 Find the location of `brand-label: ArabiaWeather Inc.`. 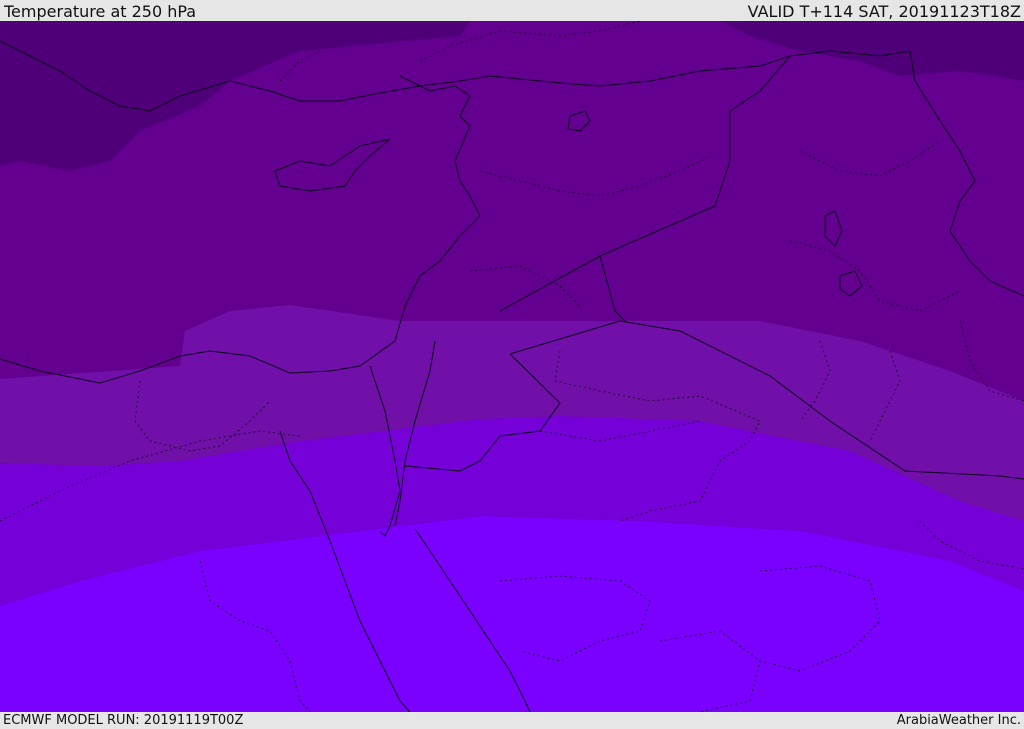

brand-label: ArabiaWeather Inc. is located at coordinates (958, 720).